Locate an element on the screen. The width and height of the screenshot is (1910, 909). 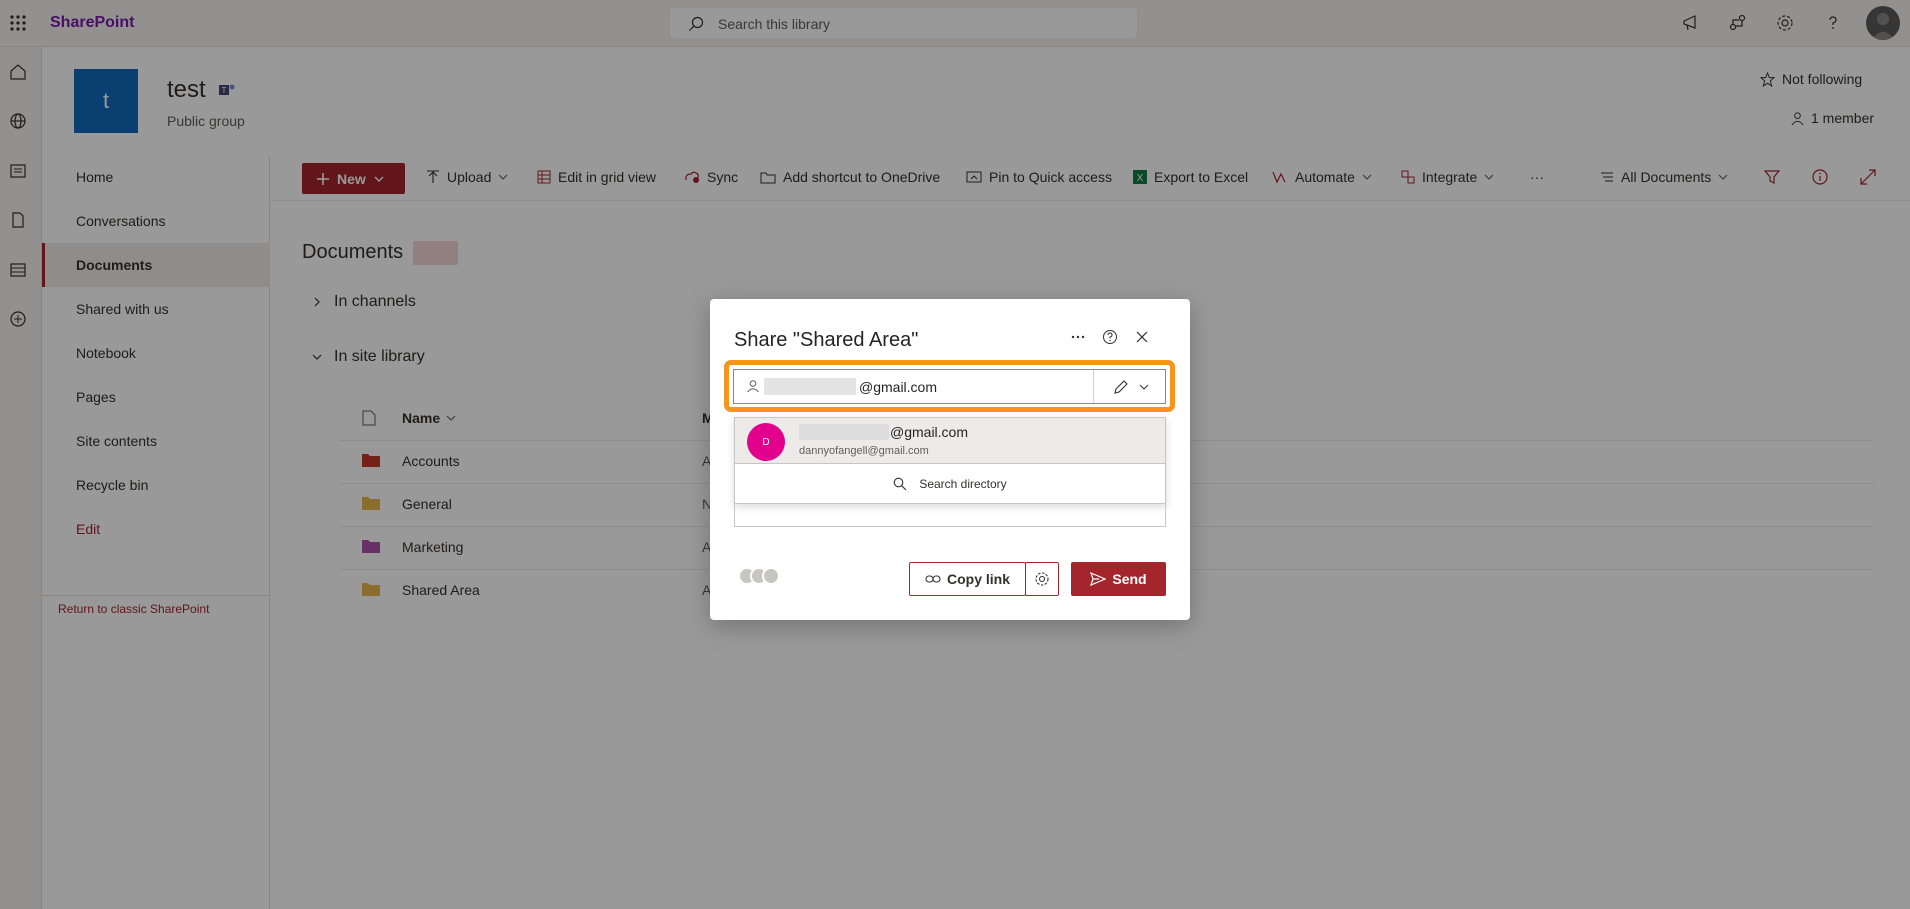
recipient-value: @gmail.com is located at coordinates (898, 387).